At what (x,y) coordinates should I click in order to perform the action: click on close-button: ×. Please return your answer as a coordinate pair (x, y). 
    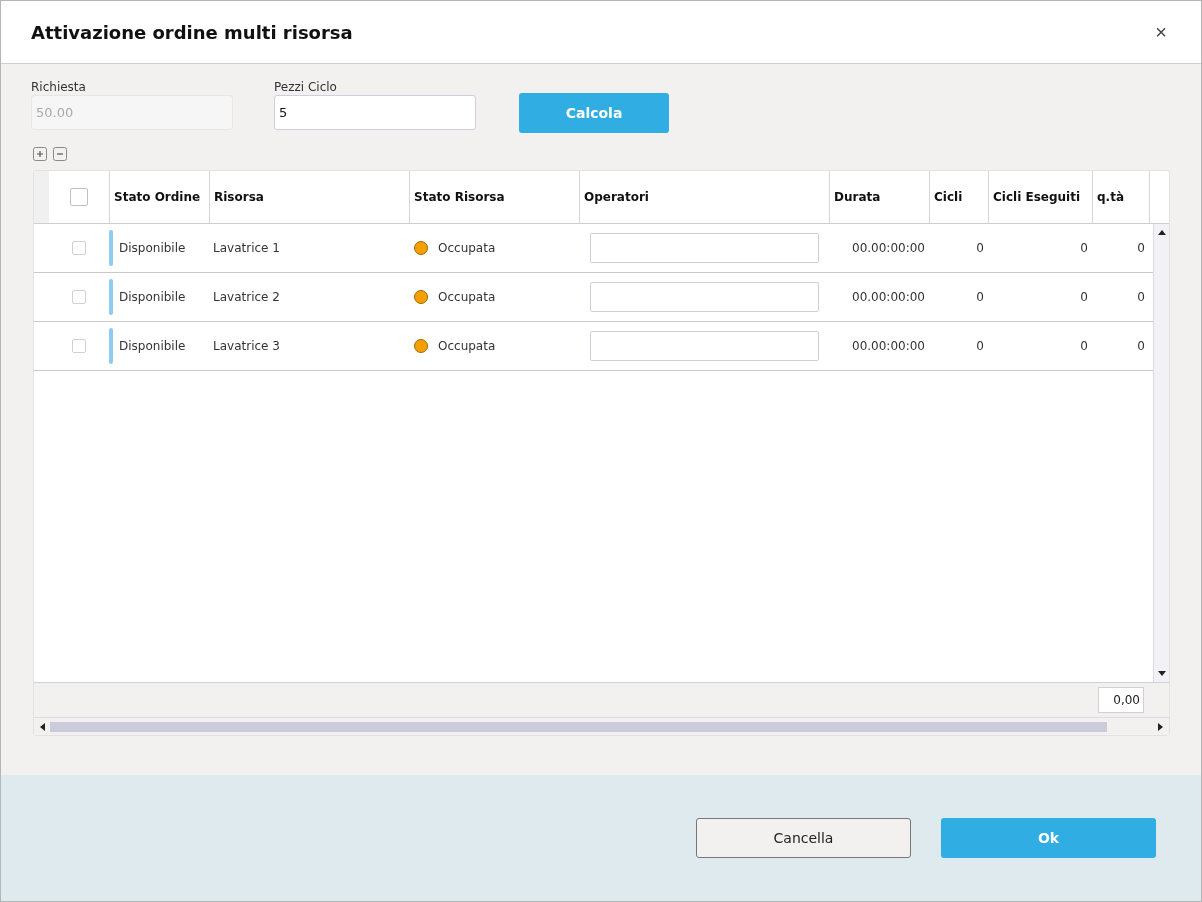
    Looking at the image, I should click on (1161, 32).